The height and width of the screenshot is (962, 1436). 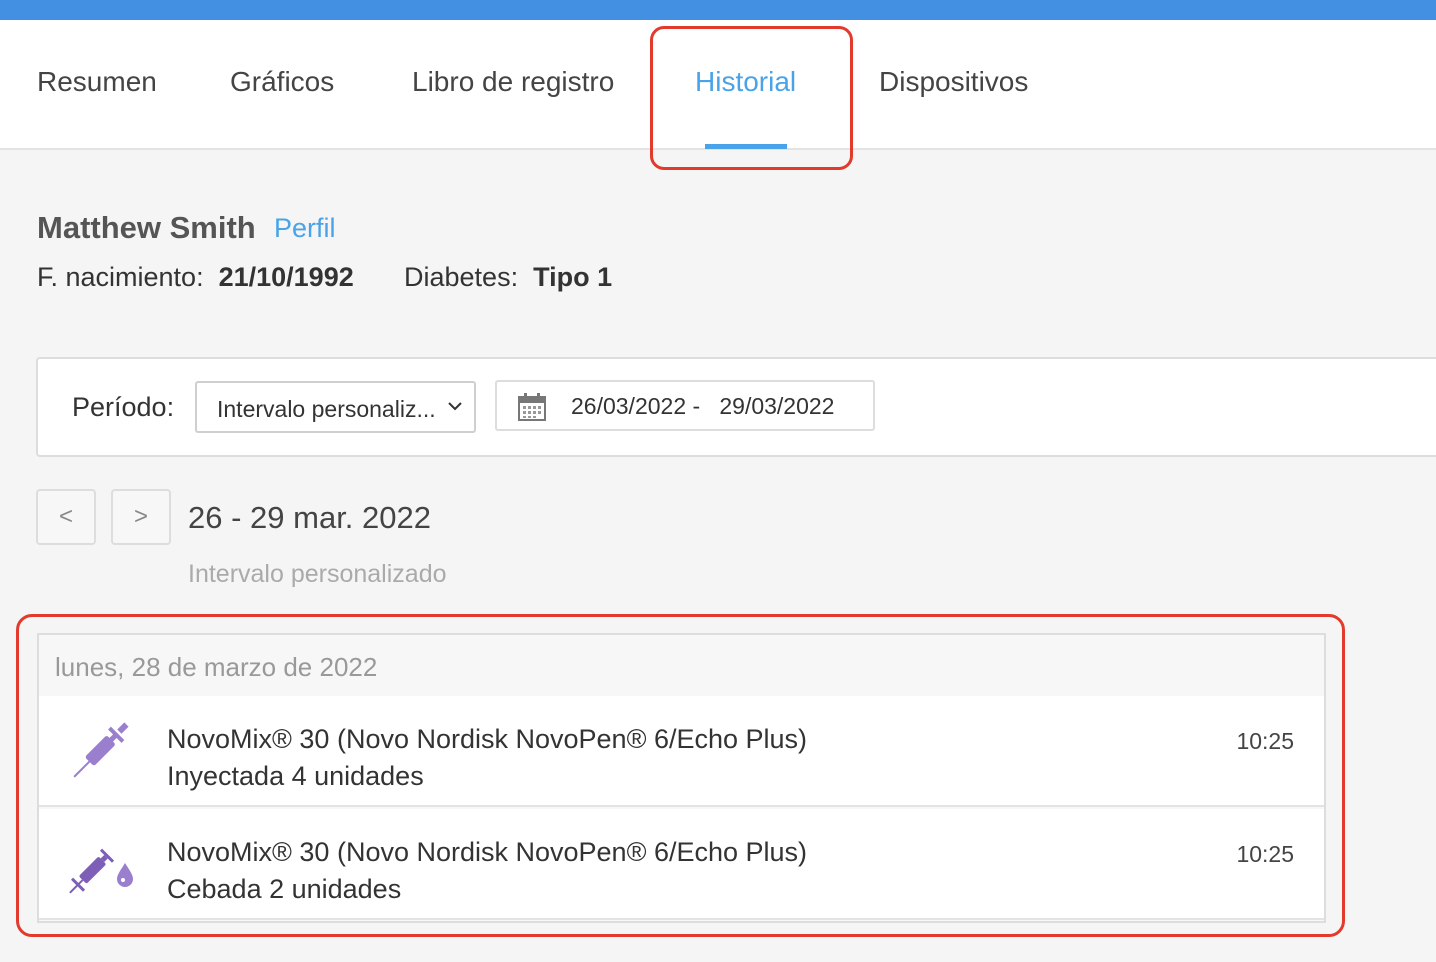 I want to click on diabetes-type-value: Tipo 1, so click(x=573, y=277).